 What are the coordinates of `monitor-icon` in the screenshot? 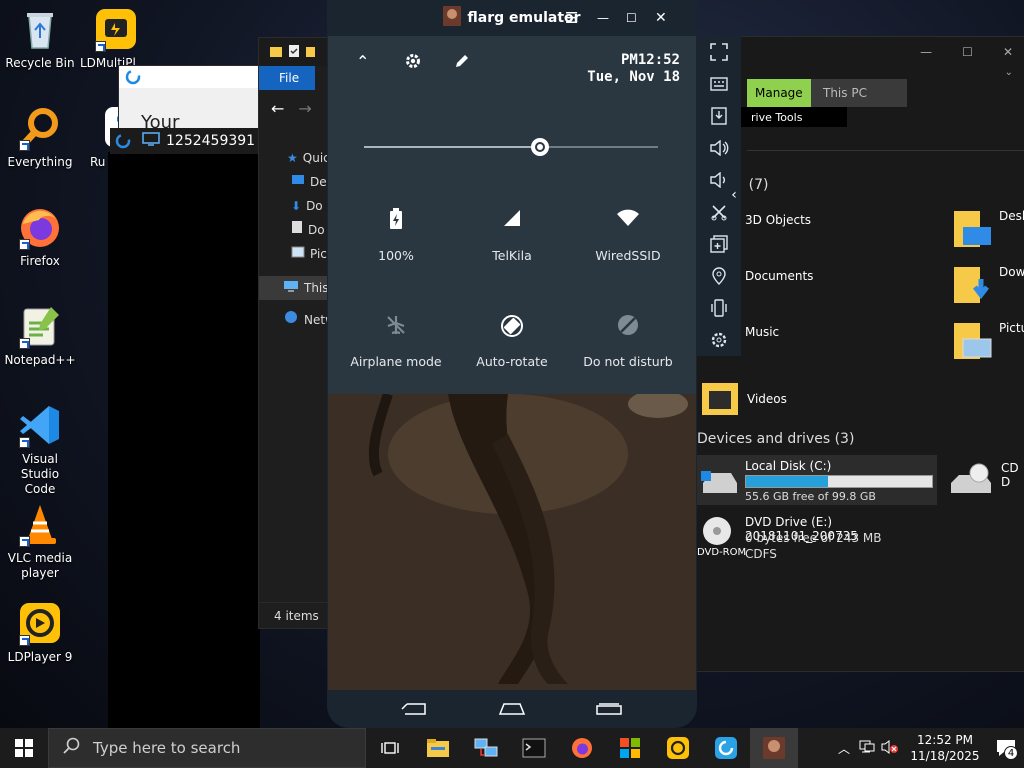 It's located at (151, 141).